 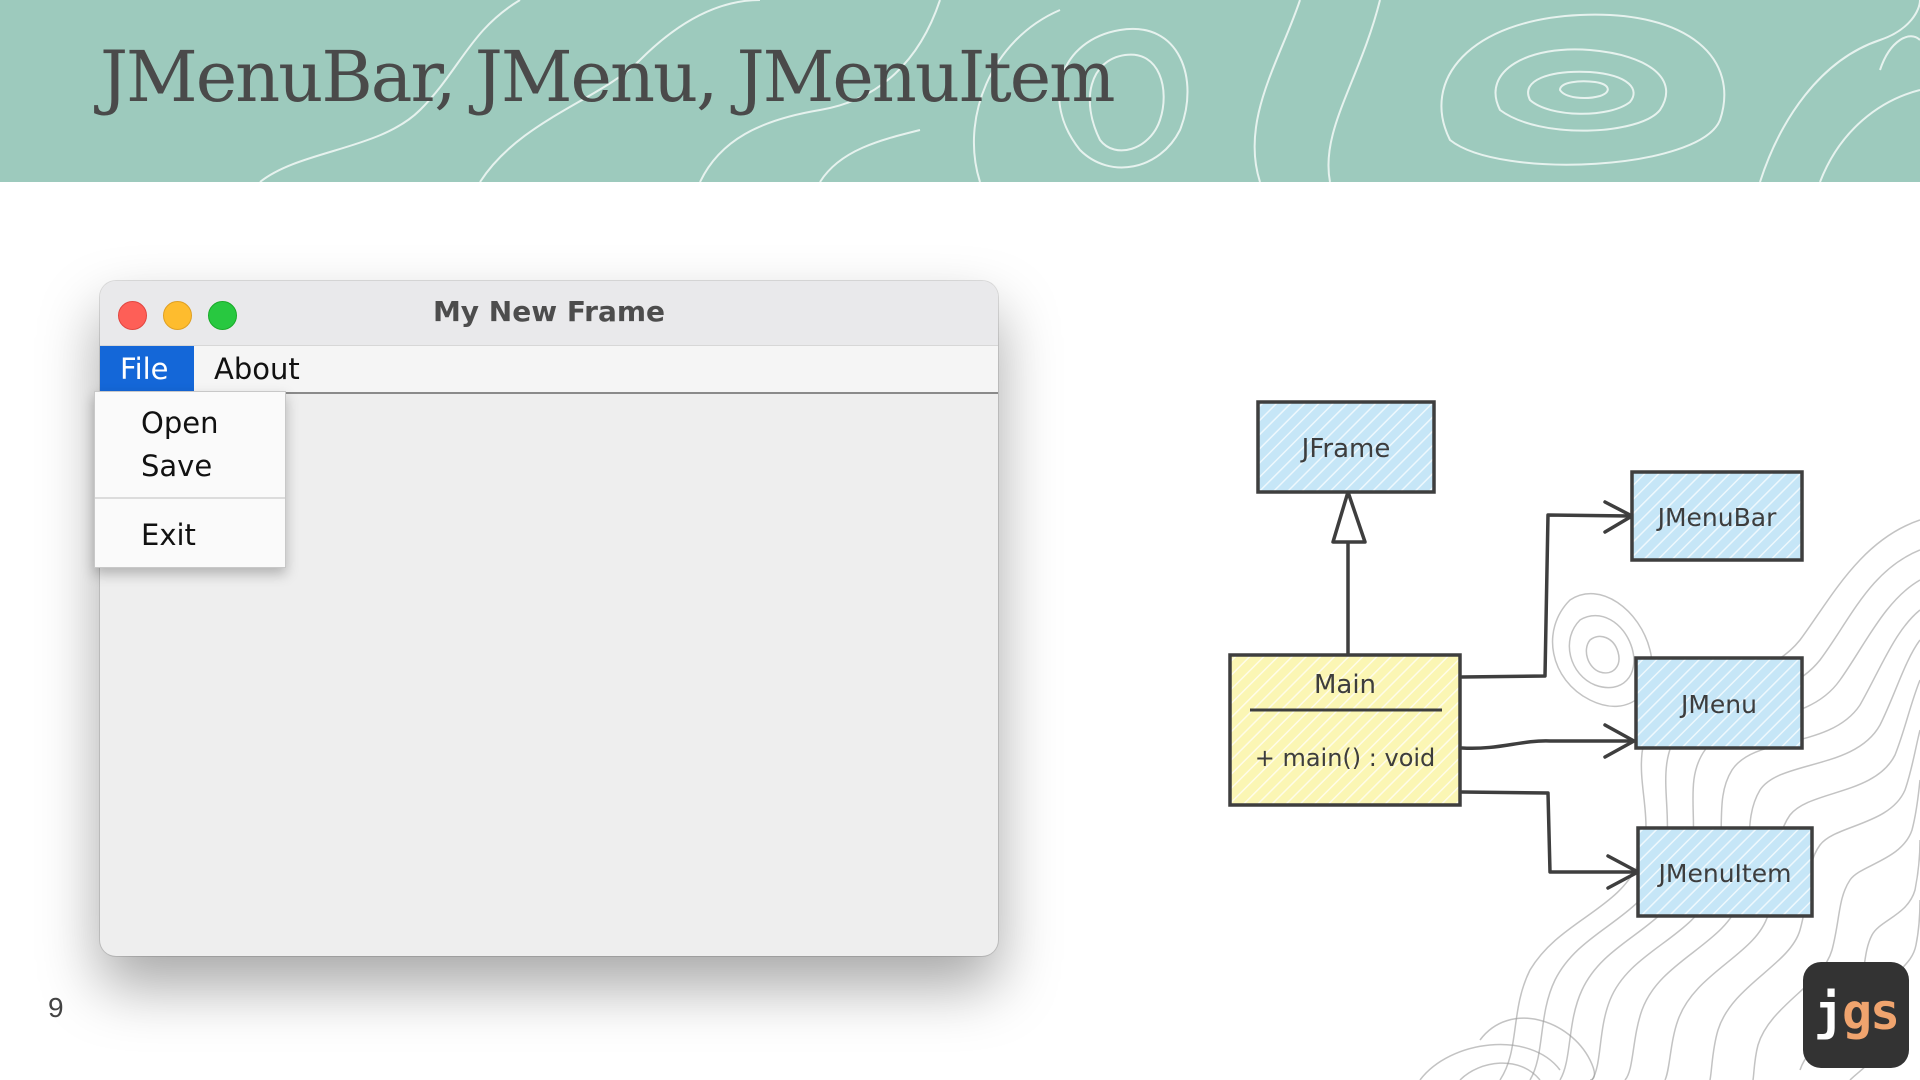 What do you see at coordinates (257, 369) in the screenshot?
I see `menu-about: About` at bounding box center [257, 369].